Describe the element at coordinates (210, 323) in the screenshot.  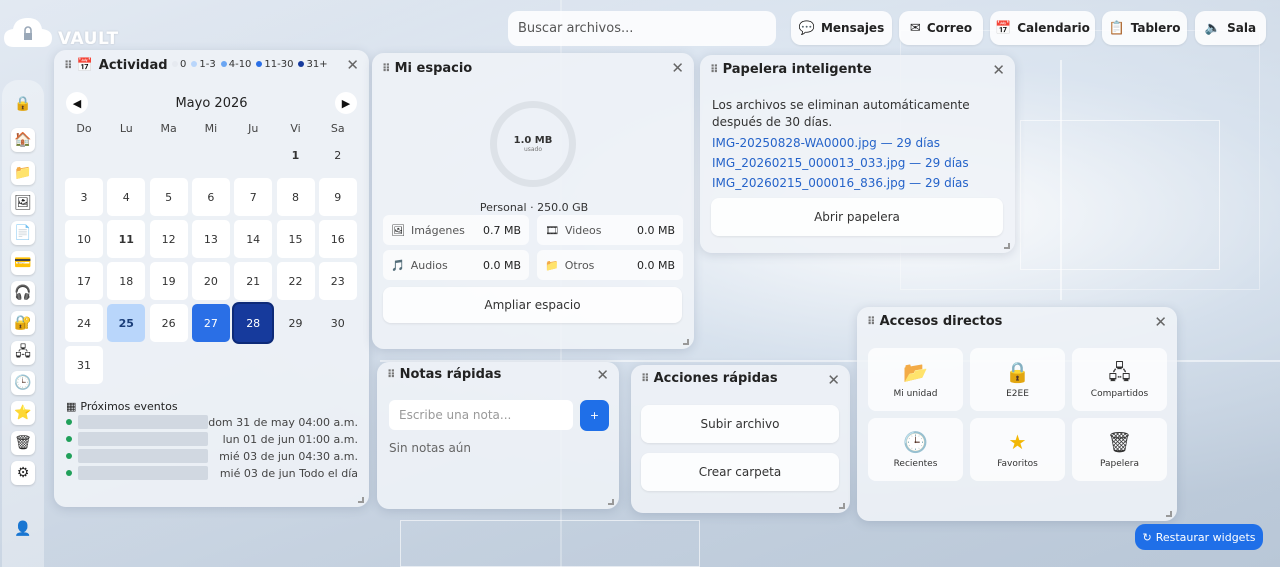
I see `calendar-day: 27` at that location.